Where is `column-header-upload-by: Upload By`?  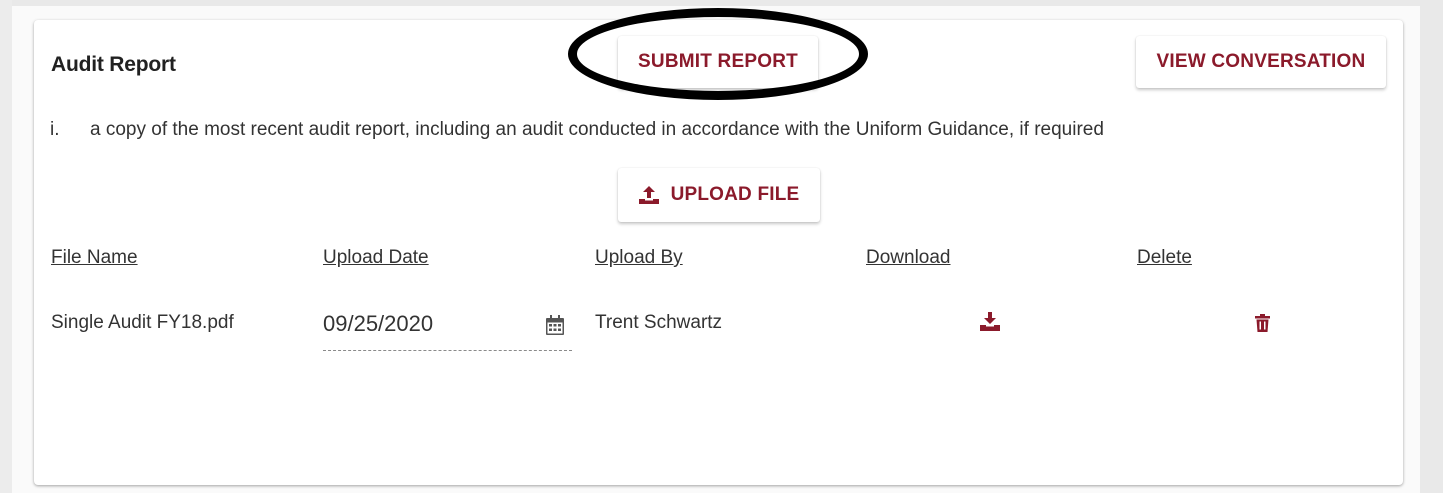
column-header-upload-by: Upload By is located at coordinates (639, 258).